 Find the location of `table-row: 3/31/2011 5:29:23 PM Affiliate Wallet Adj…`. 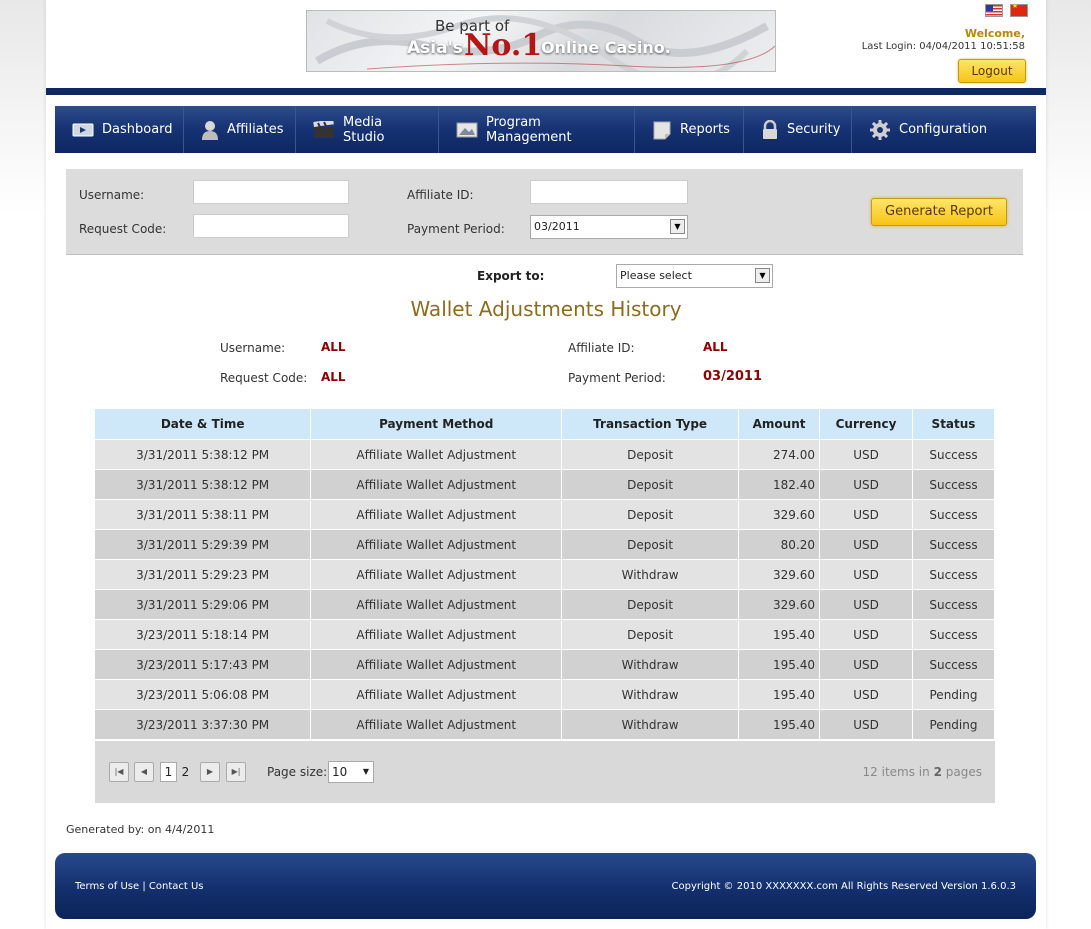

table-row: 3/31/2011 5:29:23 PM Affiliate Wallet Adj… is located at coordinates (545, 574).